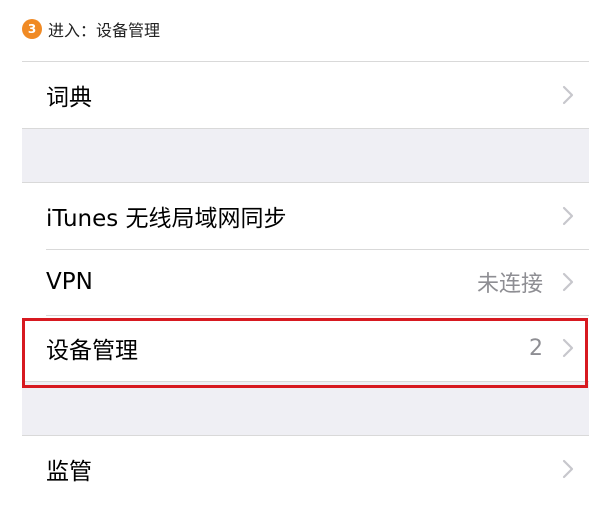 The image size is (611, 524). I want to click on step-header: 3 进入：设备管理, so click(91, 29).